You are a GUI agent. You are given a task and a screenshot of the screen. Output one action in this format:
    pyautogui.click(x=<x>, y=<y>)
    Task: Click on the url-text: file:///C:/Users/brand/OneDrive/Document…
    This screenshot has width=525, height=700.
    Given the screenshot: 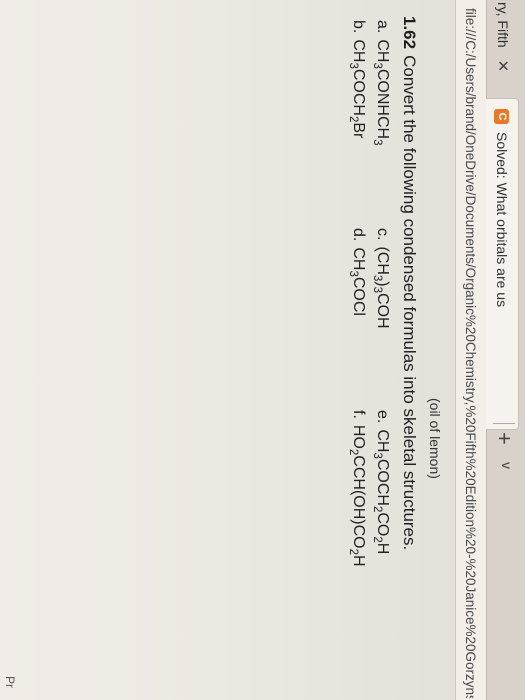 What is the action you would take?
    pyautogui.click(x=471, y=353)
    